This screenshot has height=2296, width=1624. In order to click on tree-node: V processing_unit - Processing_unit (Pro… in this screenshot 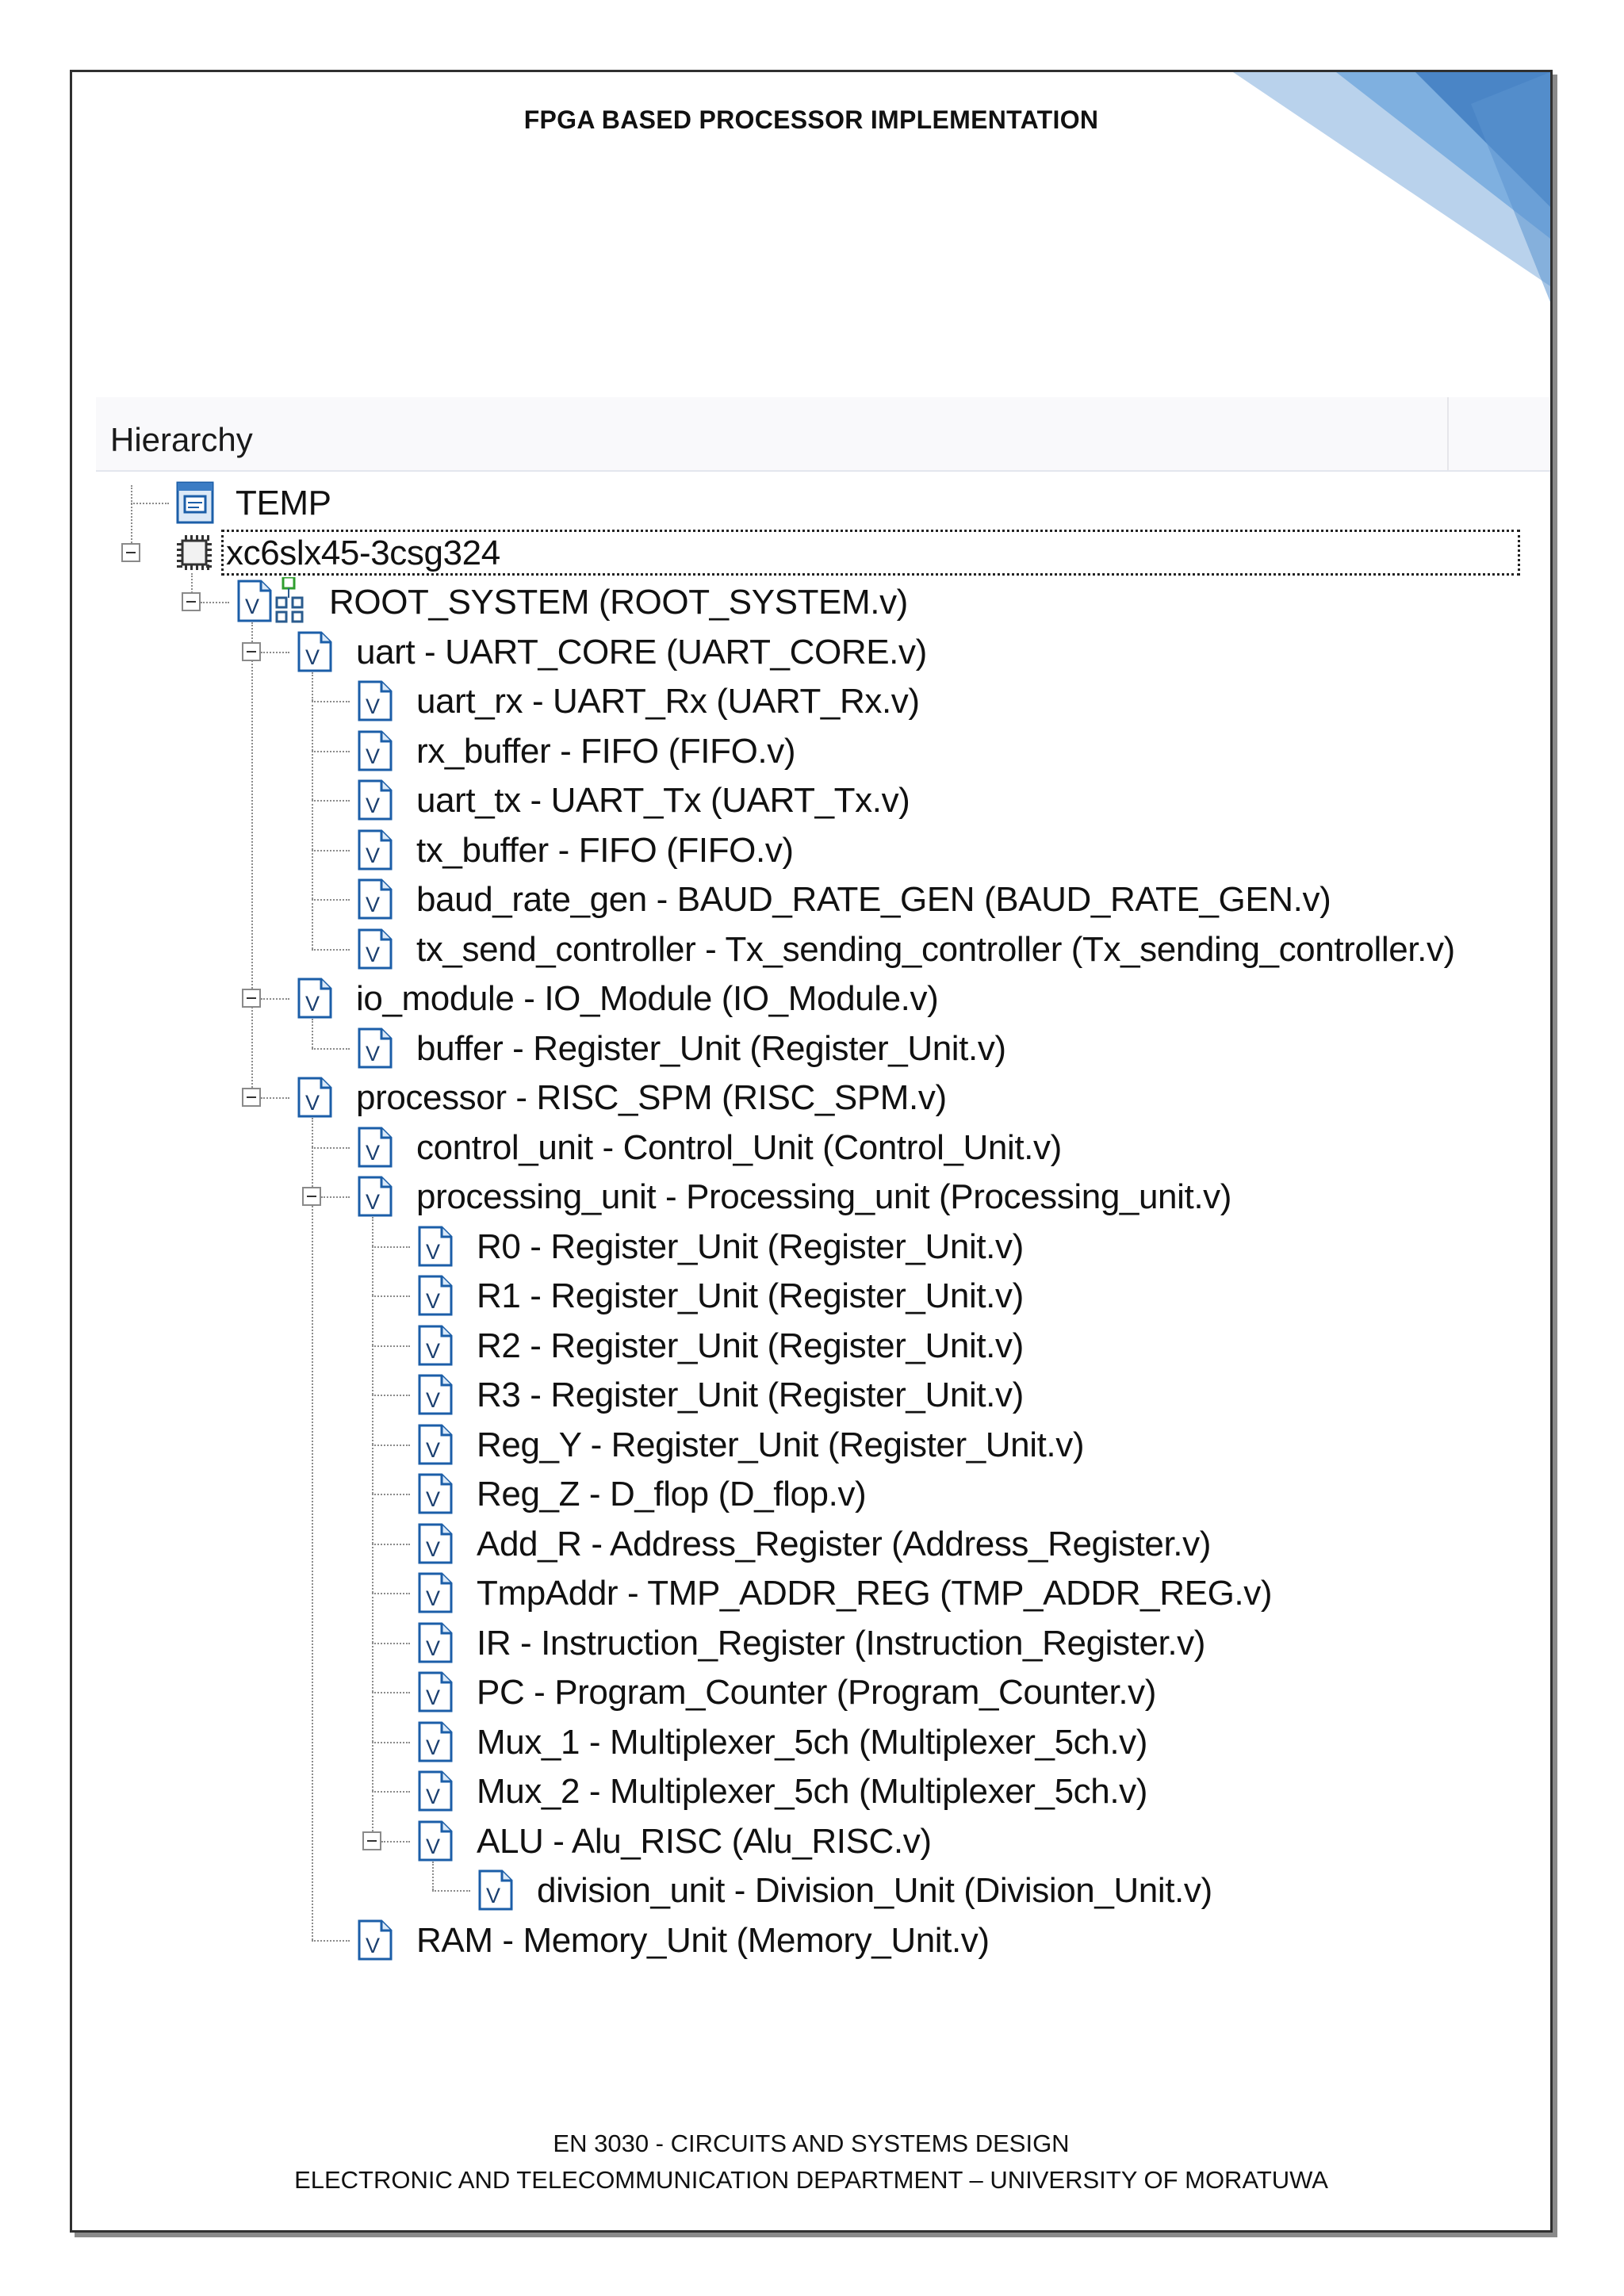, I will do `click(823, 1197)`.